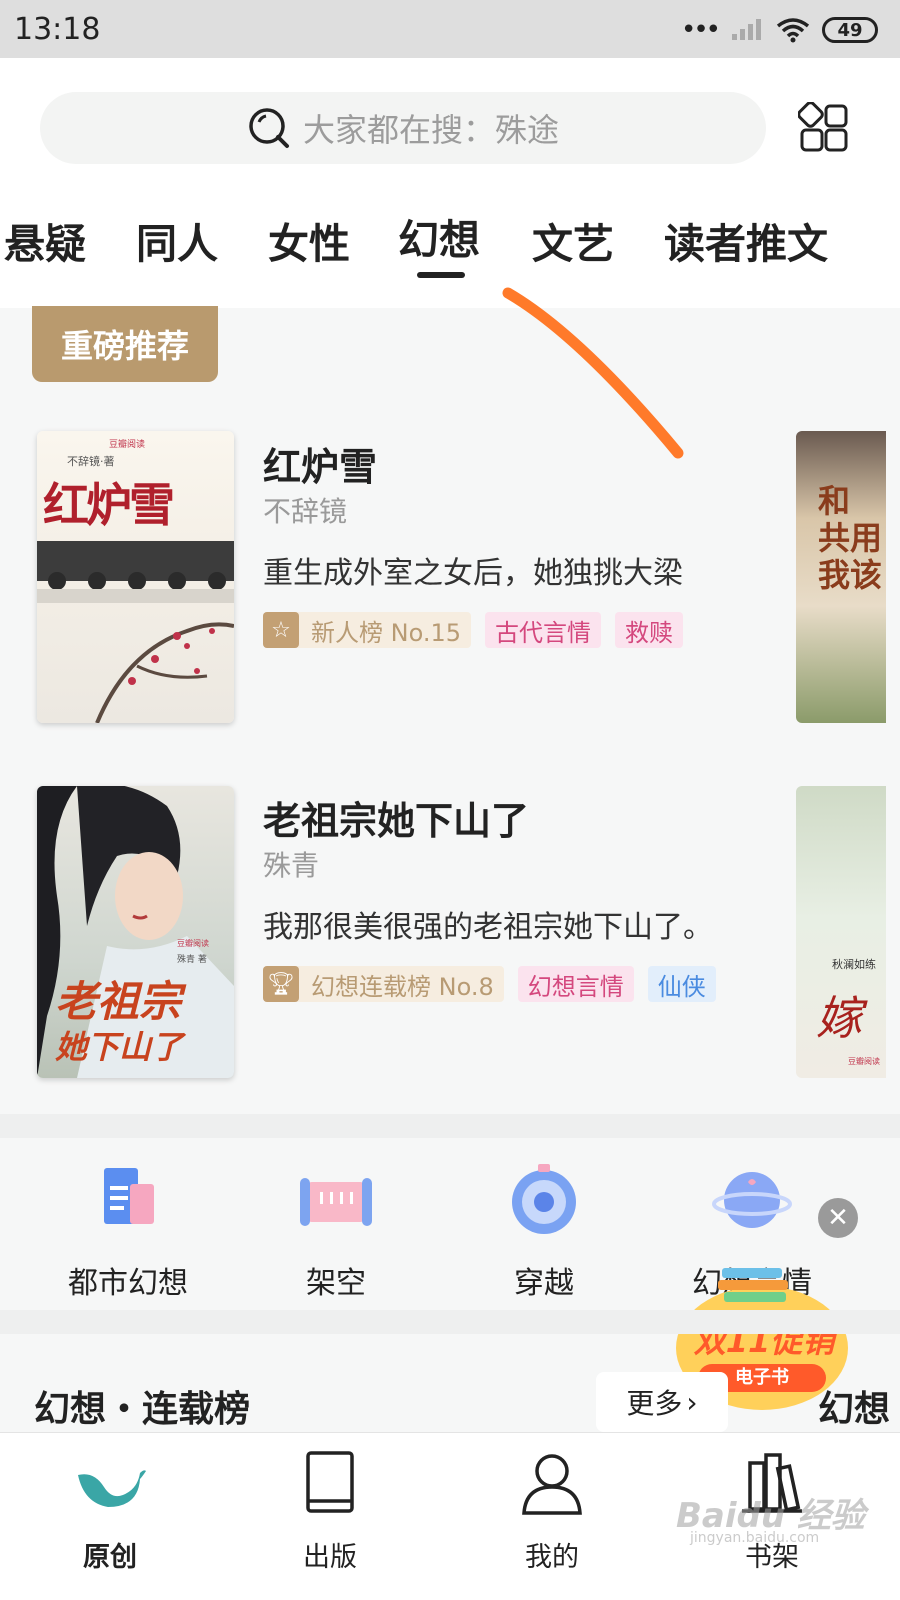 The width and height of the screenshot is (900, 1600). I want to click on signal-icon, so click(746, 29).